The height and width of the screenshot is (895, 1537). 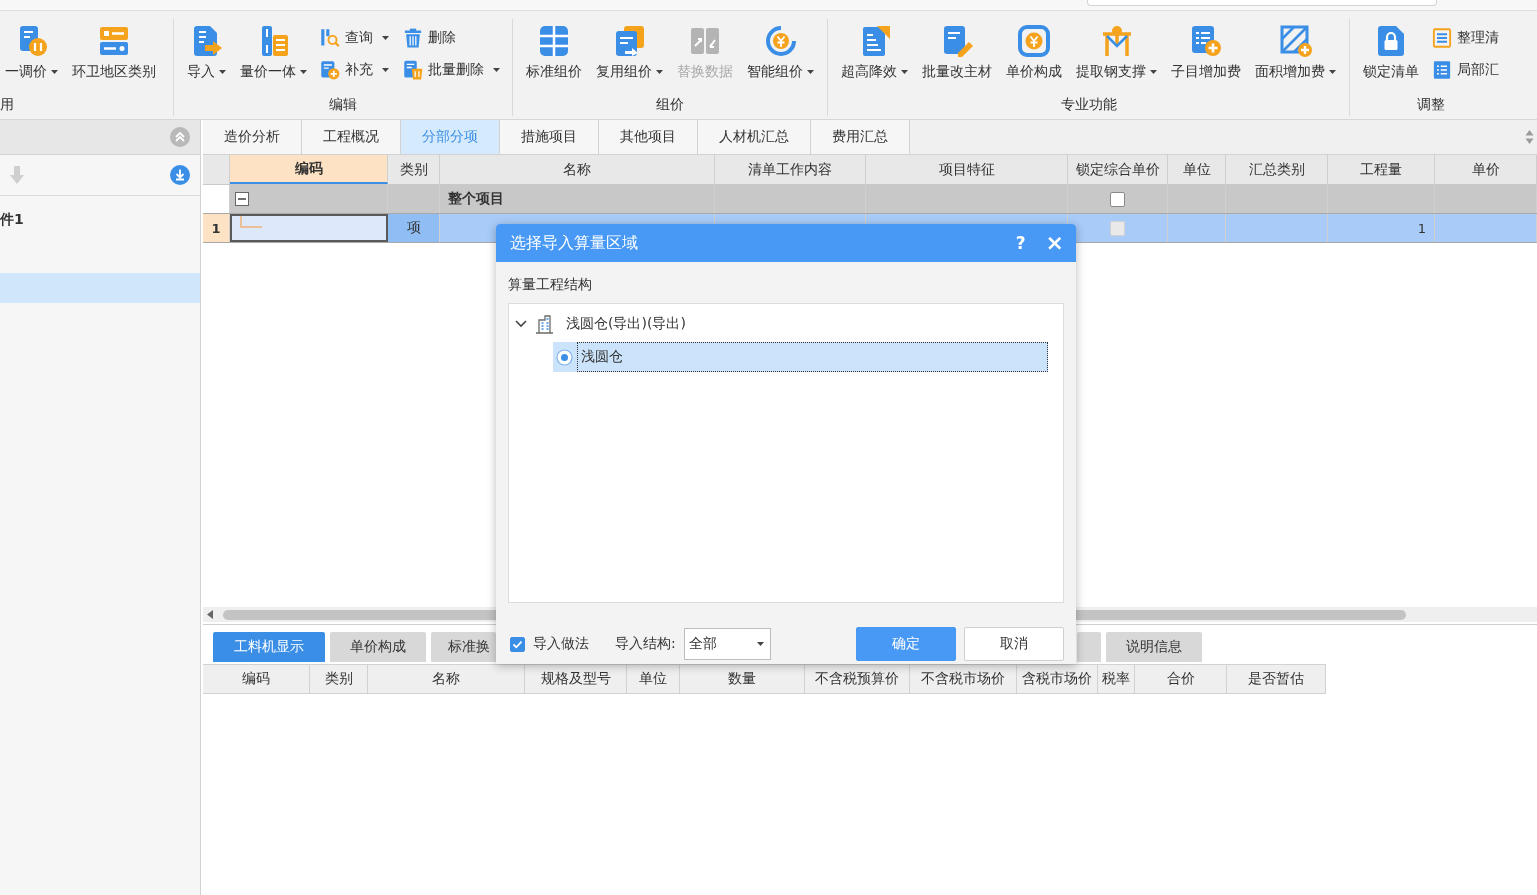 I want to click on table-cell: 1, so click(x=1381, y=228).